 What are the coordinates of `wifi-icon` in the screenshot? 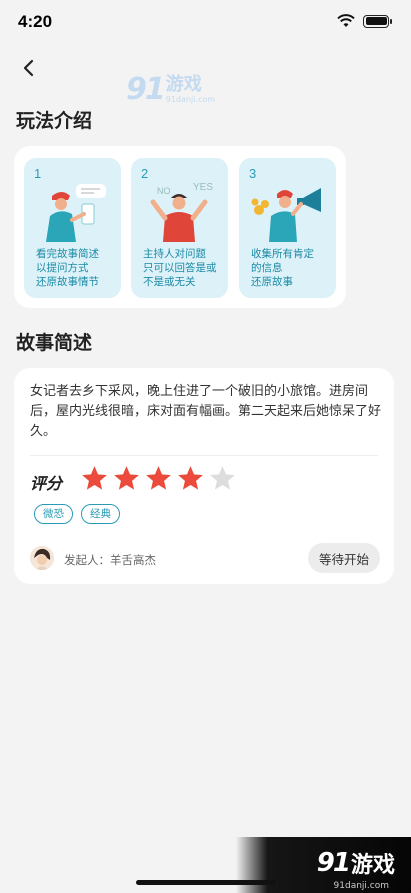 It's located at (346, 20).